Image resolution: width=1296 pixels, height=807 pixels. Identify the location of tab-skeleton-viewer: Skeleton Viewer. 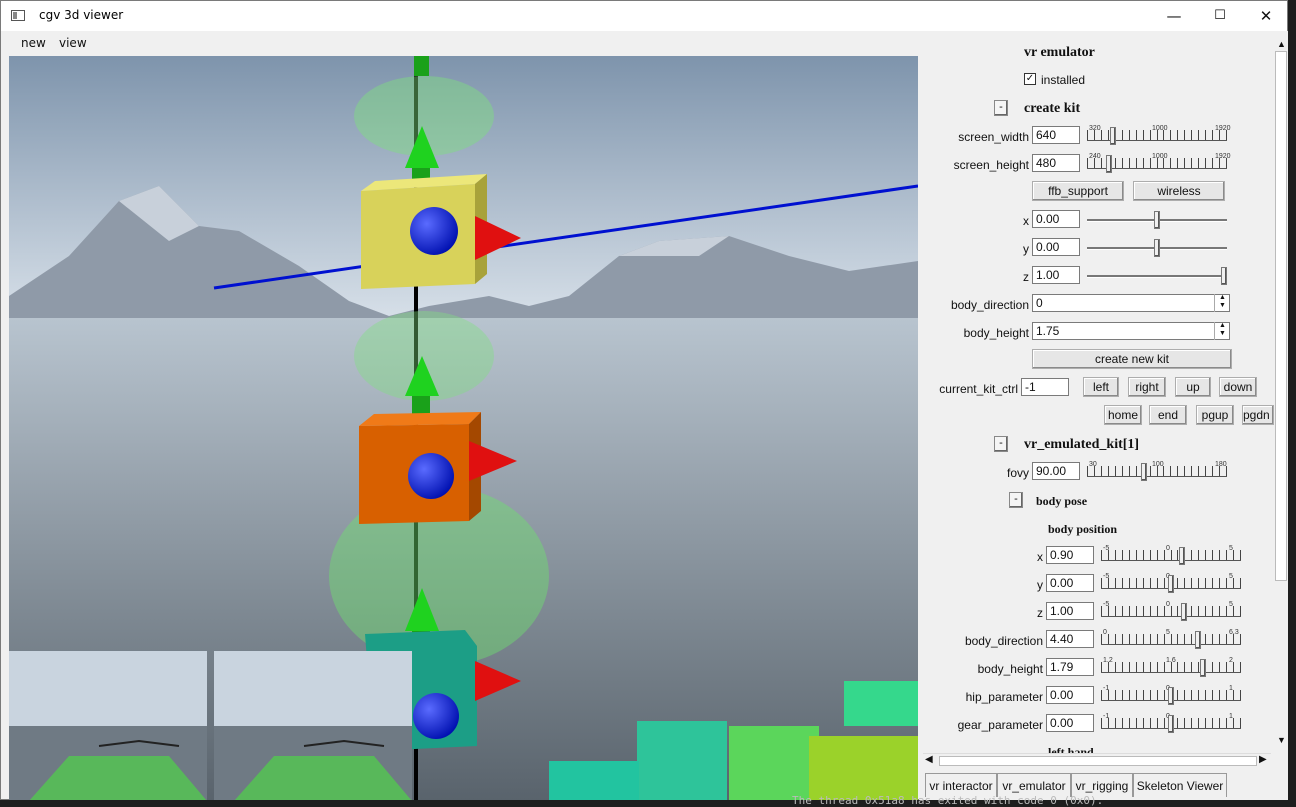
(1180, 785).